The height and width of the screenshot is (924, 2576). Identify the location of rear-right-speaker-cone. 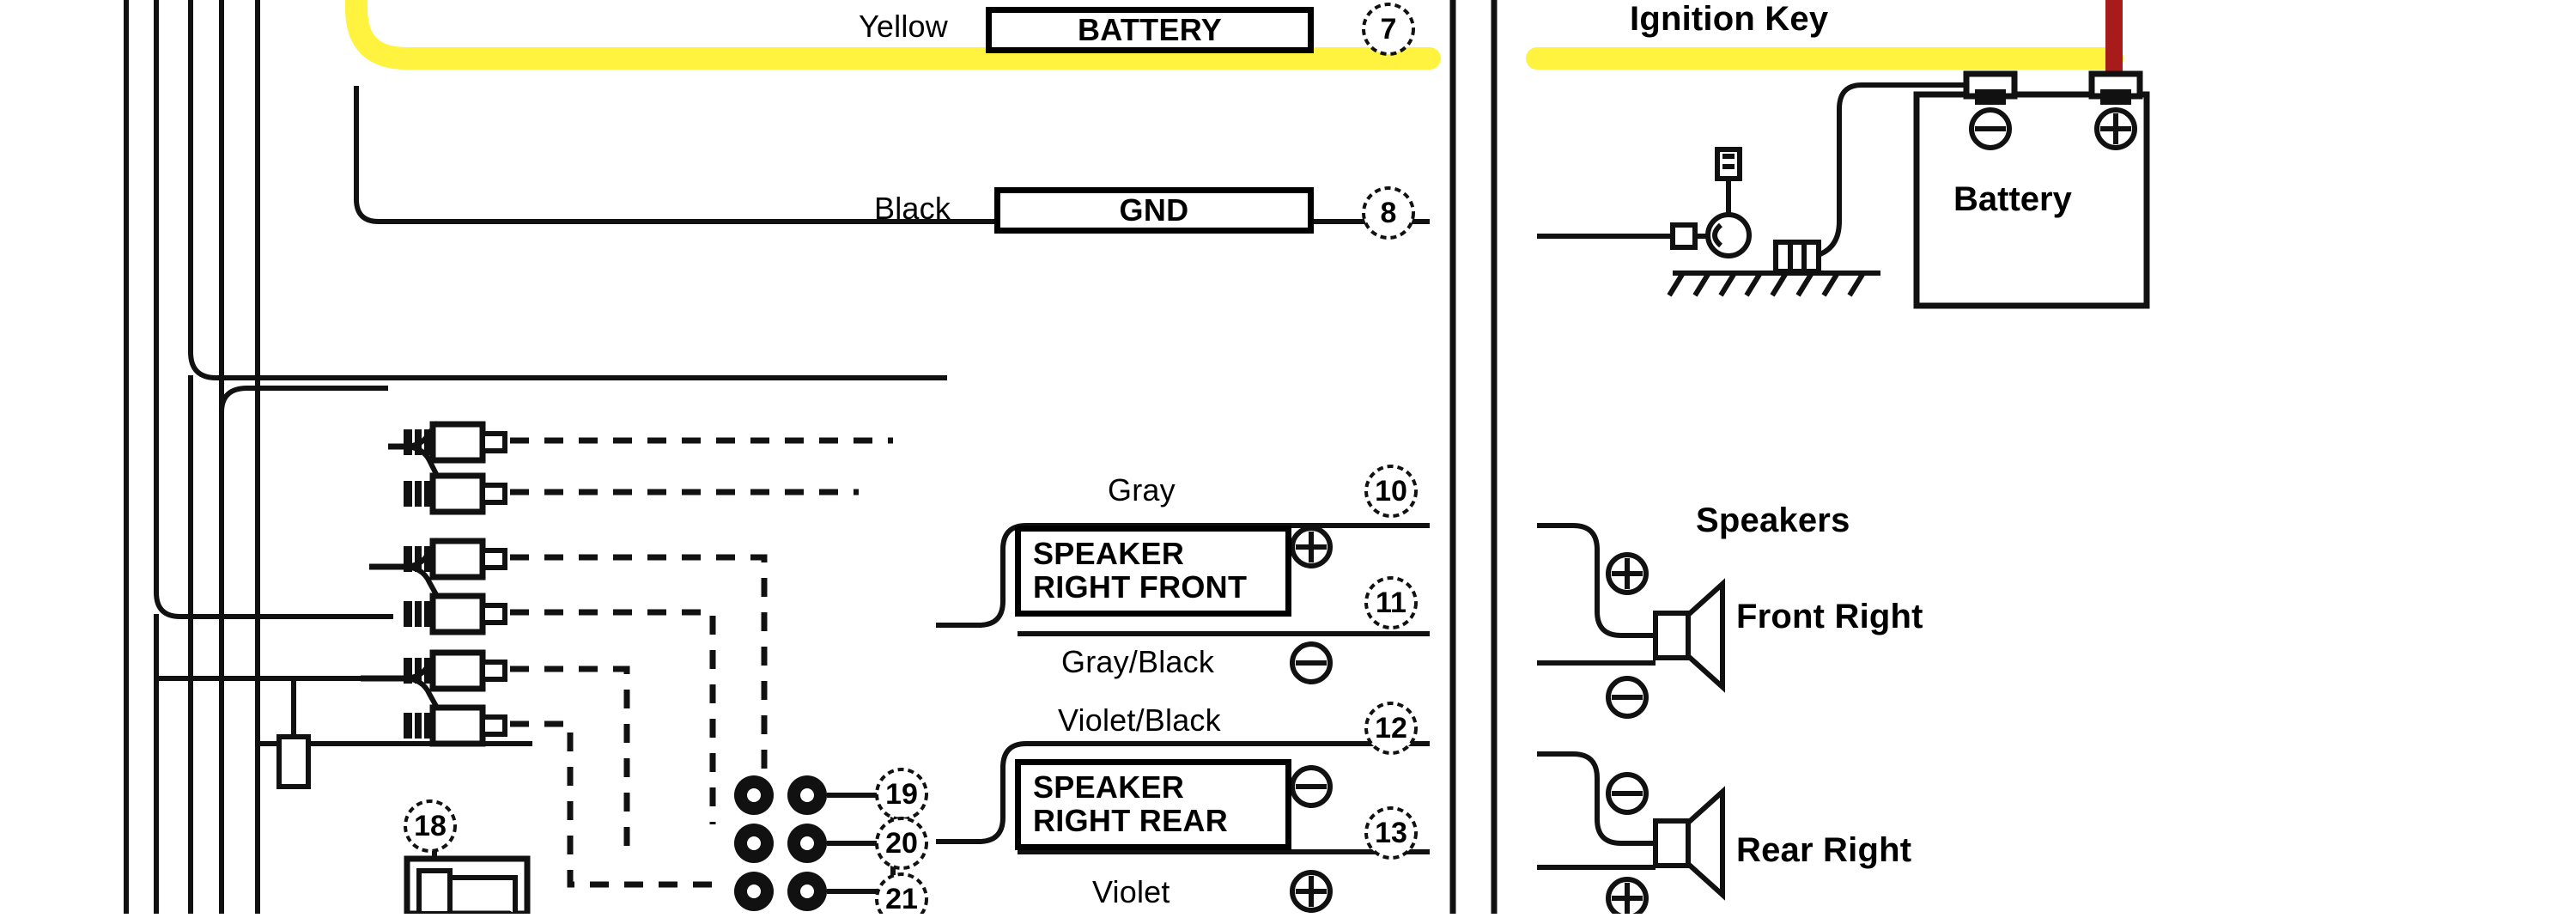
(1689, 843).